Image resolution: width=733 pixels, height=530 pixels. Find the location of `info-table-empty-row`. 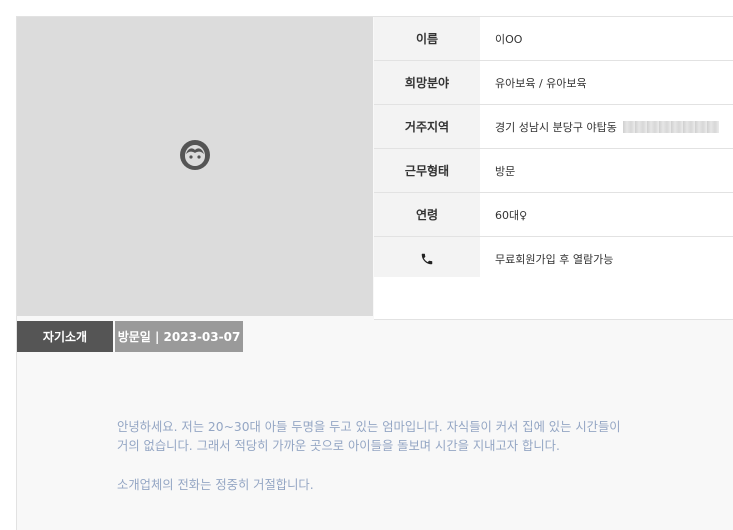

info-table-empty-row is located at coordinates (553, 298).